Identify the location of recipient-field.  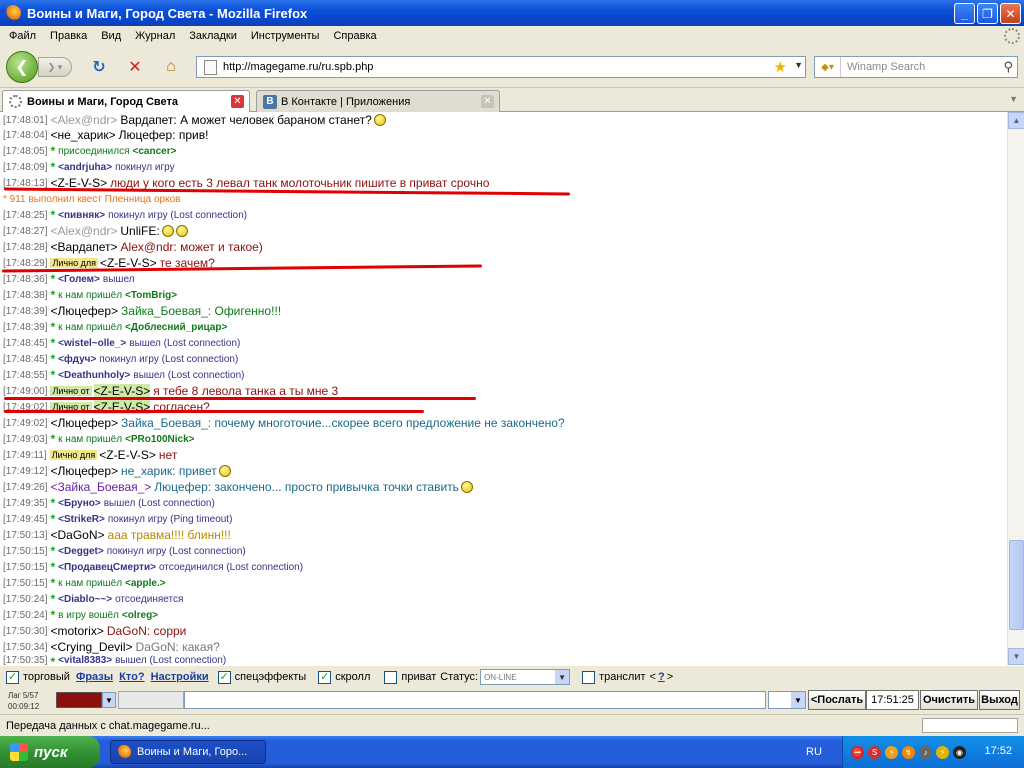
(151, 700).